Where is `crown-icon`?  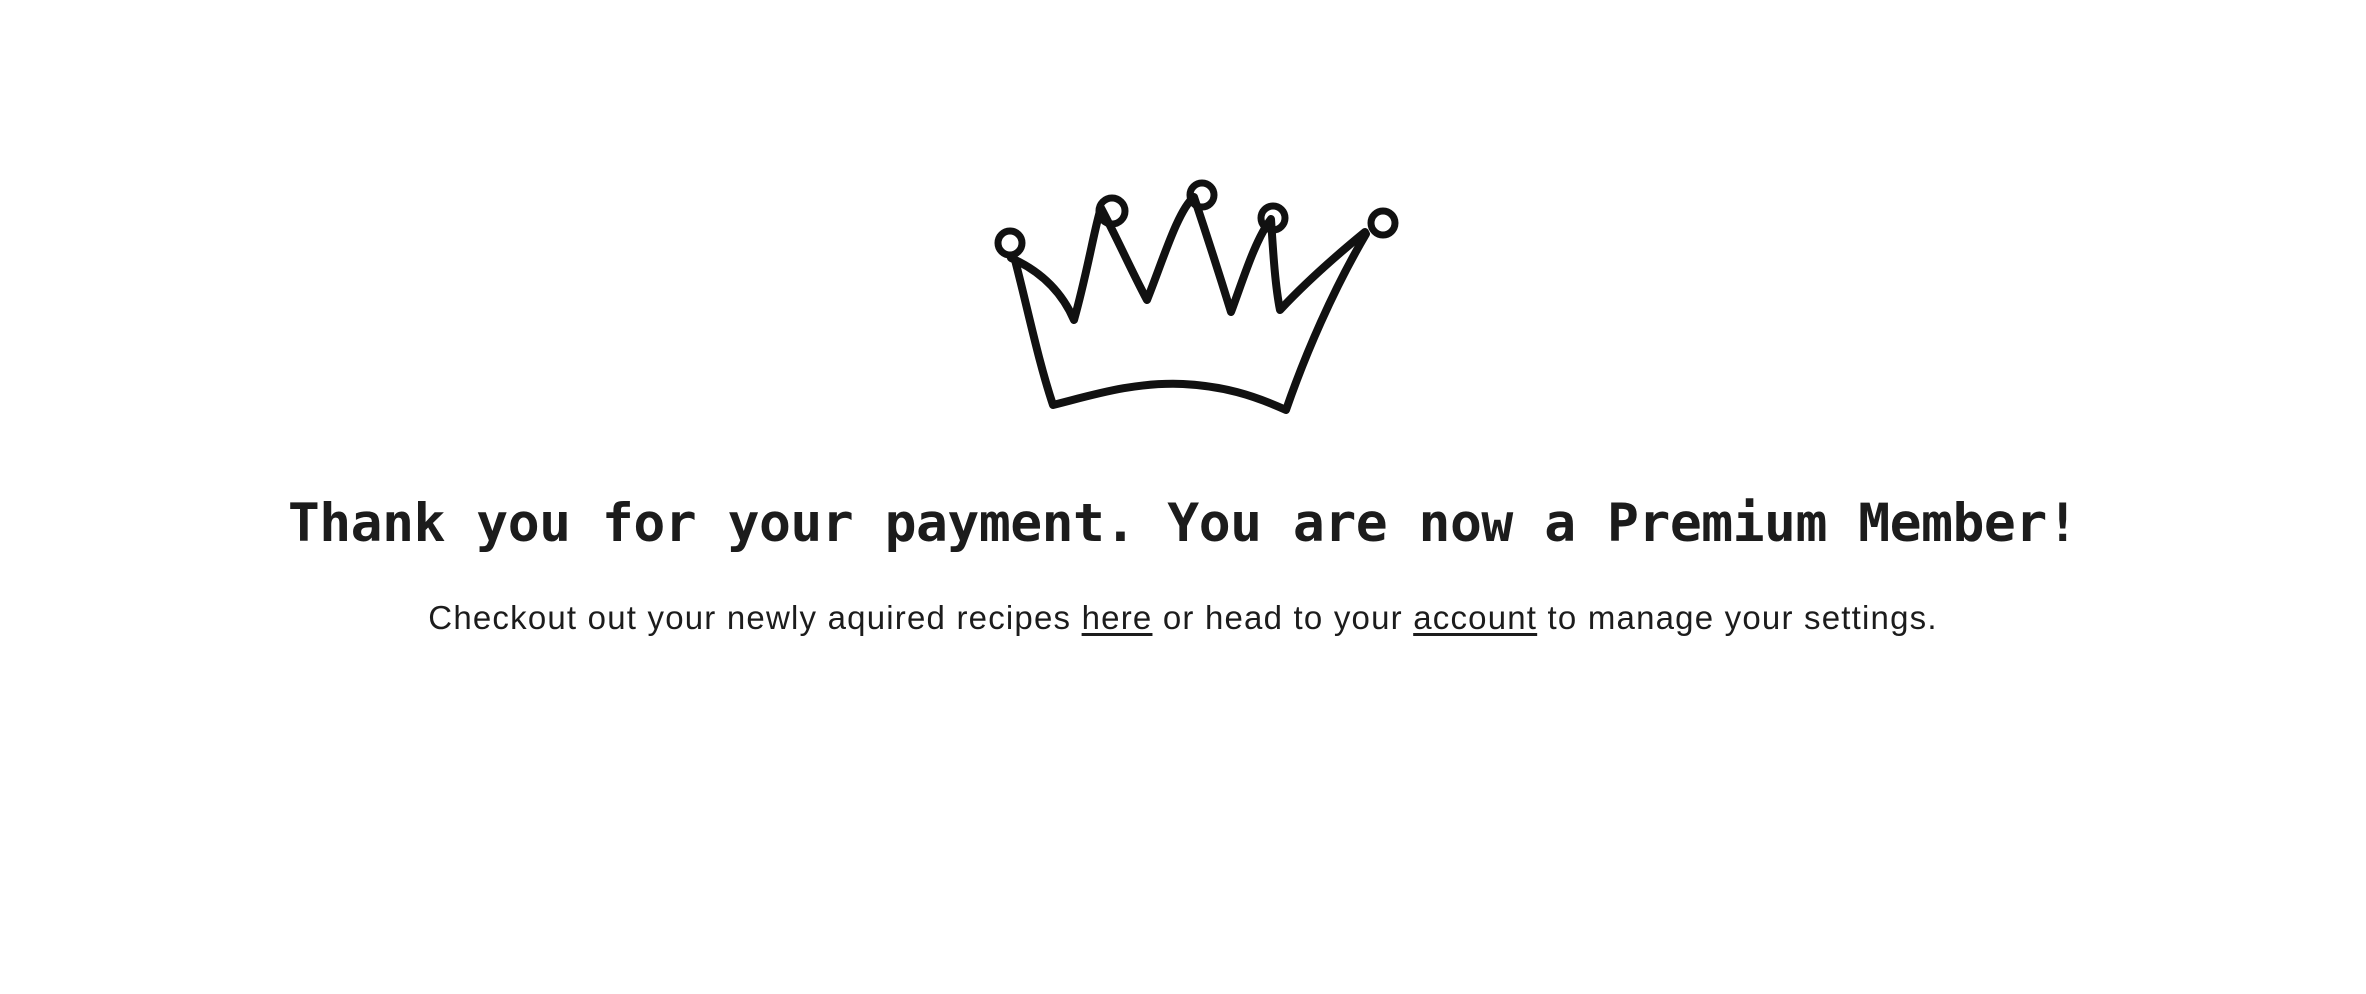 crown-icon is located at coordinates (1196, 296).